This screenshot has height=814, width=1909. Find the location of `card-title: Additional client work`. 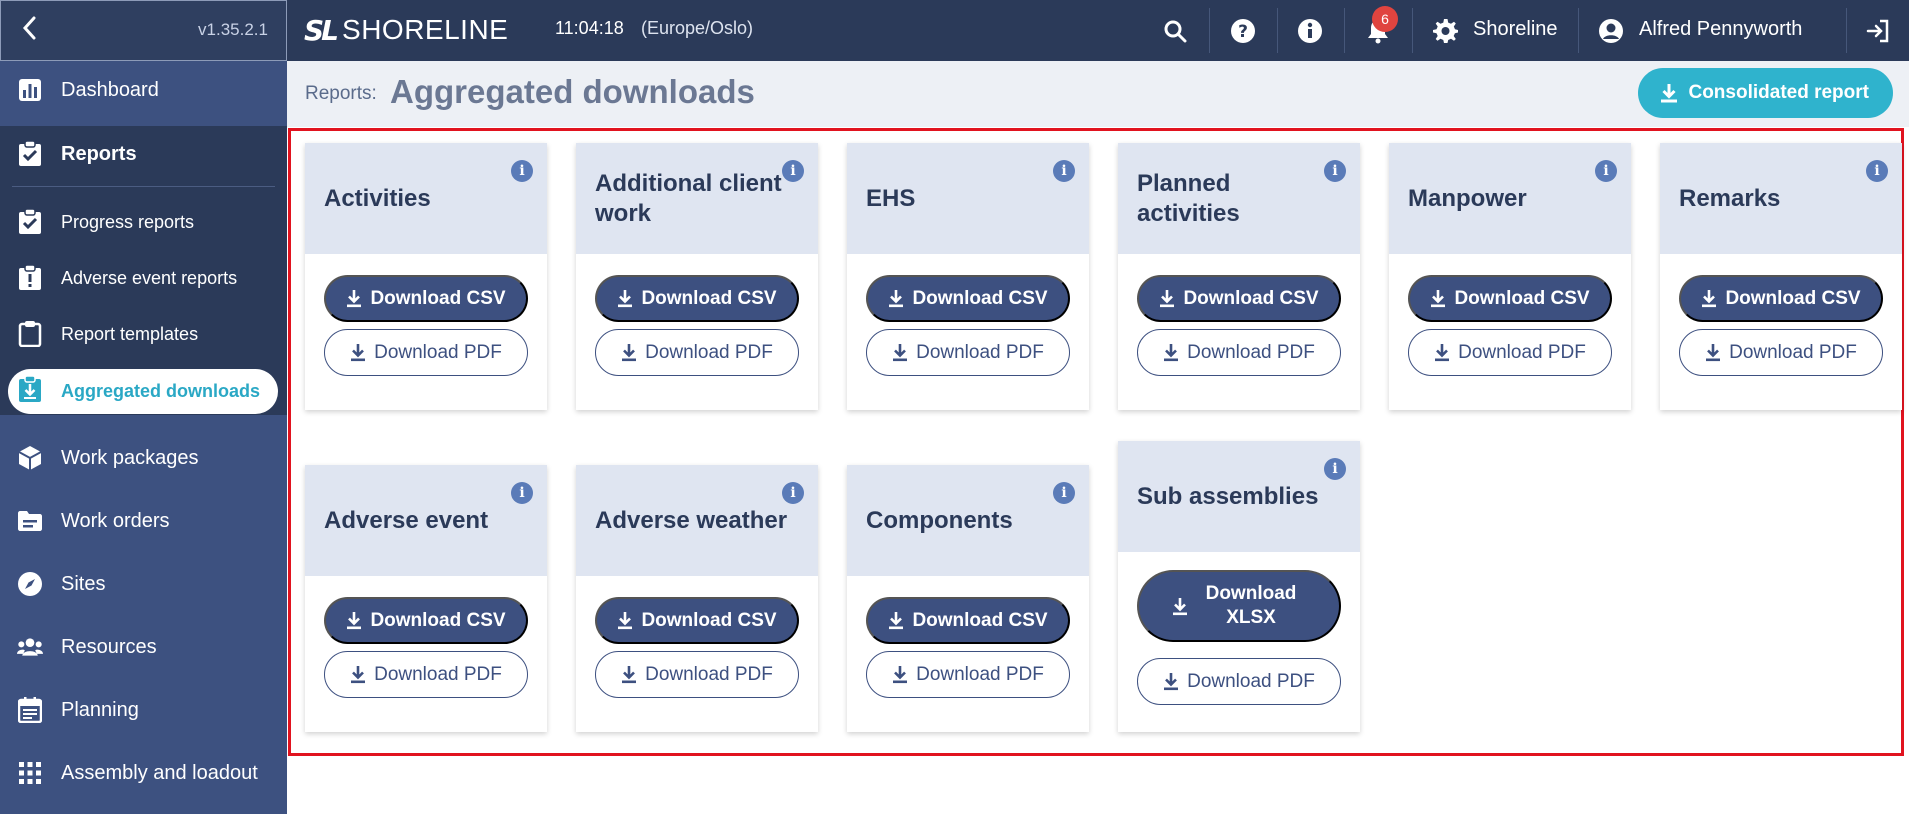

card-title: Additional client work is located at coordinates (688, 198).